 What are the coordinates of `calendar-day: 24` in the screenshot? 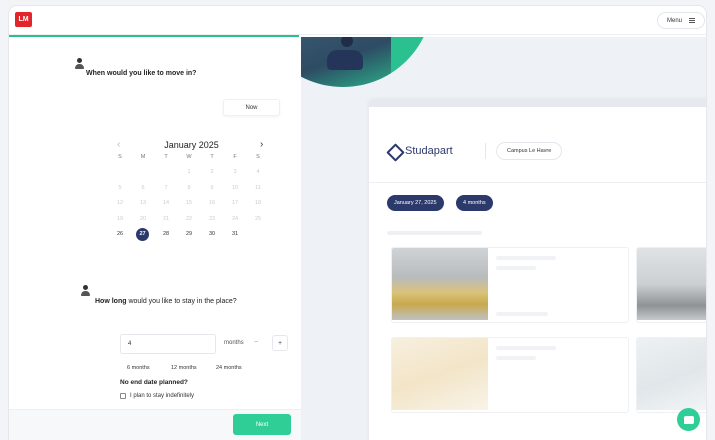 It's located at (235, 219).